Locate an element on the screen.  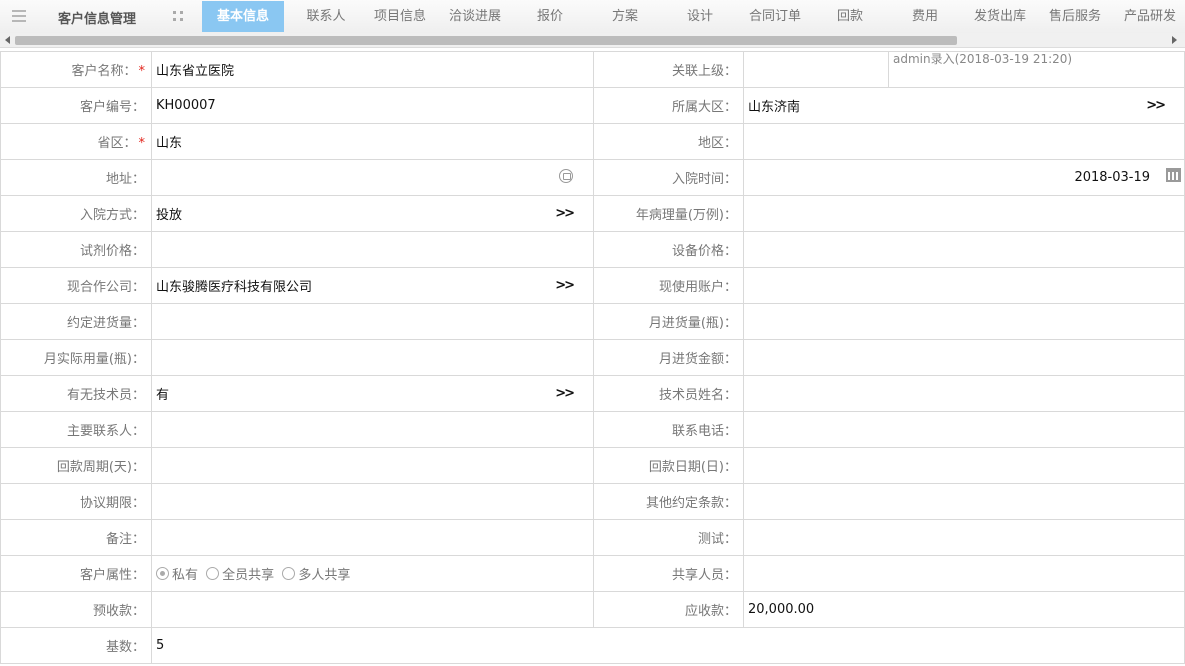
field-label: 地区： is located at coordinates (668, 141).